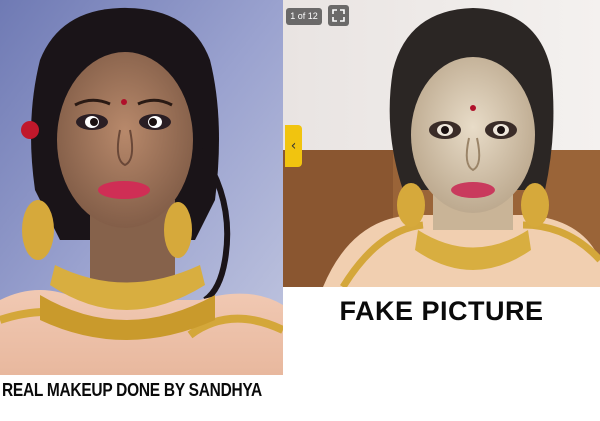  I want to click on right-caption: FAKE PICTURE, so click(441, 311).